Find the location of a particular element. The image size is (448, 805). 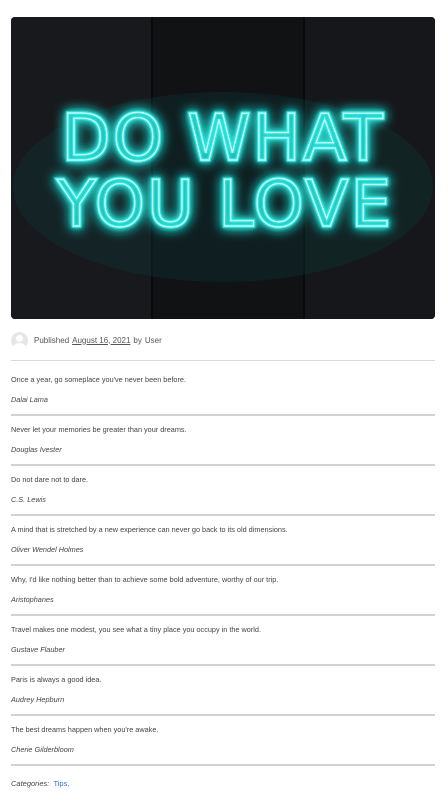

quote-author: Audrey Hepburn is located at coordinates (38, 699).